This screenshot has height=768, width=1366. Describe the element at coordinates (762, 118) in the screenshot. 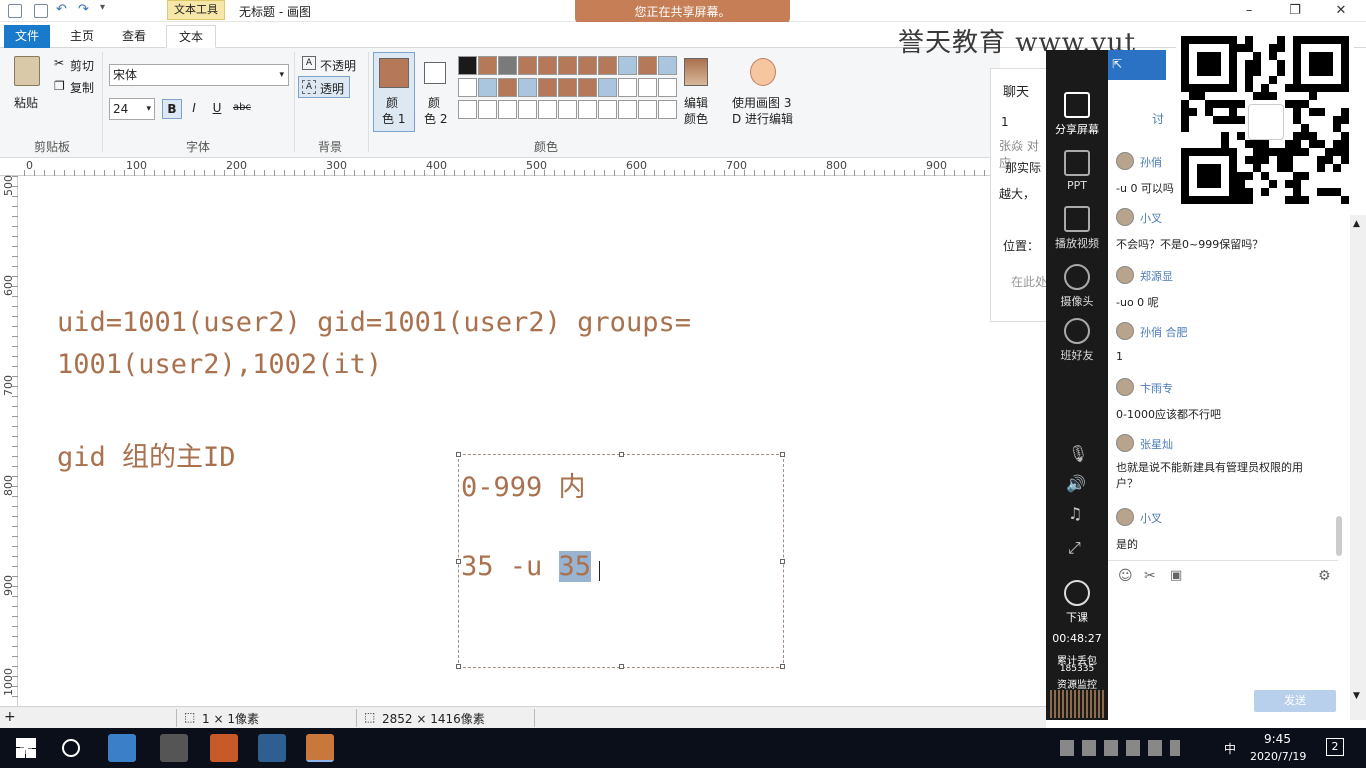

I see `paint3d-label-2: D 进行编辑` at that location.